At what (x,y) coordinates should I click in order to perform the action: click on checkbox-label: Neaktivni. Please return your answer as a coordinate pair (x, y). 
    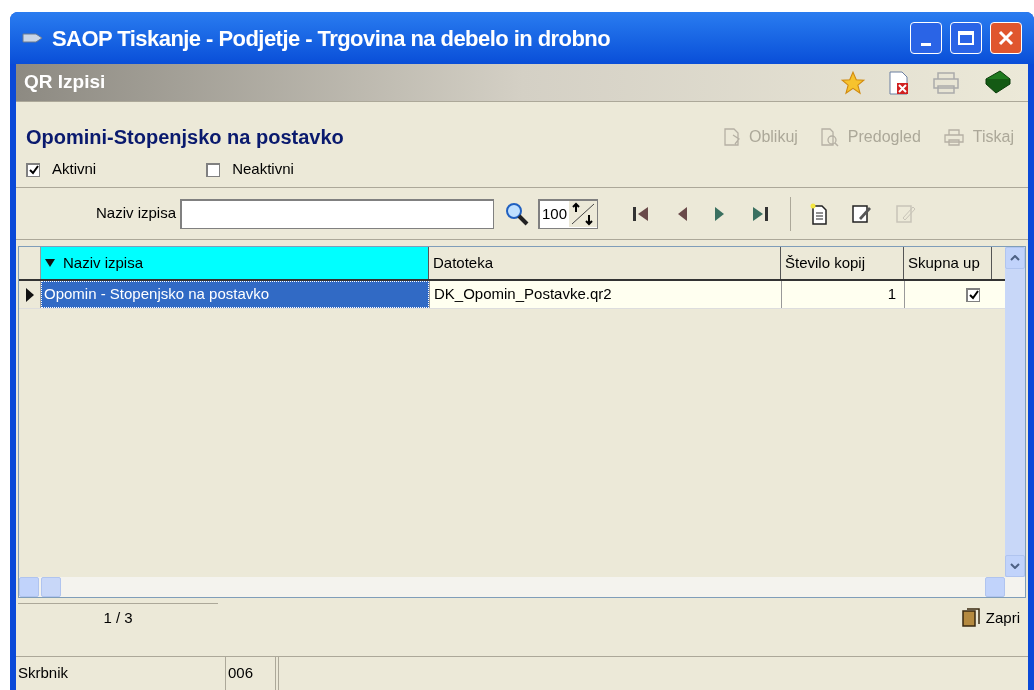
    Looking at the image, I should click on (263, 169).